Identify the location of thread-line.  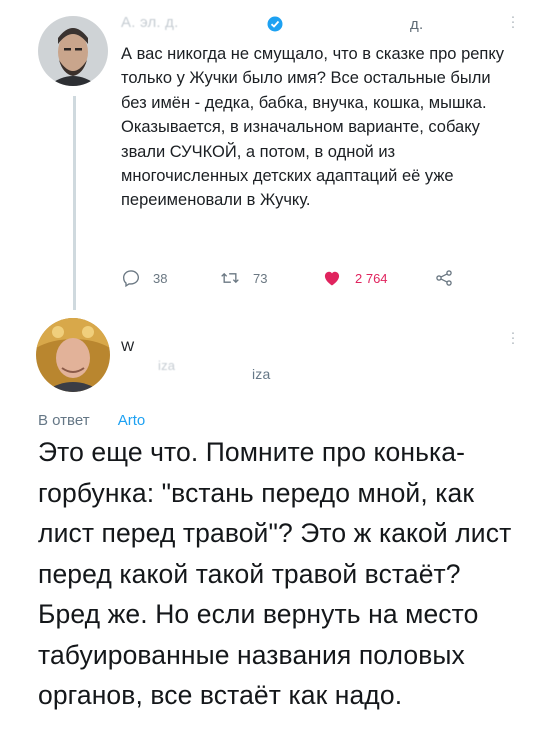
(74, 203).